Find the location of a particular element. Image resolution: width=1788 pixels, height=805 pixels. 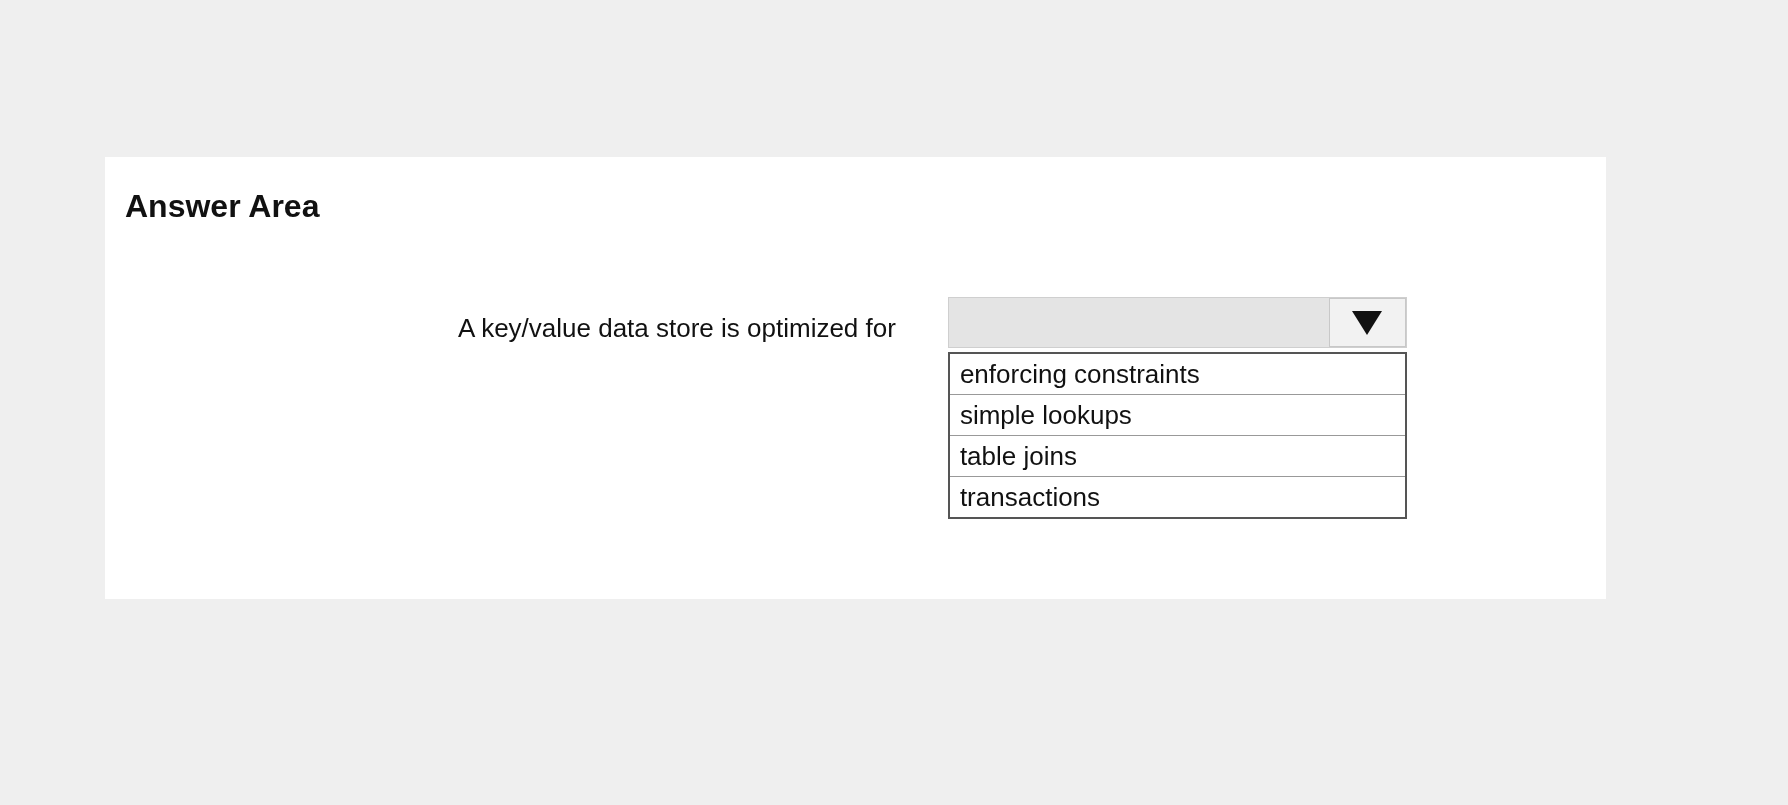

caret-icon is located at coordinates (1367, 322).